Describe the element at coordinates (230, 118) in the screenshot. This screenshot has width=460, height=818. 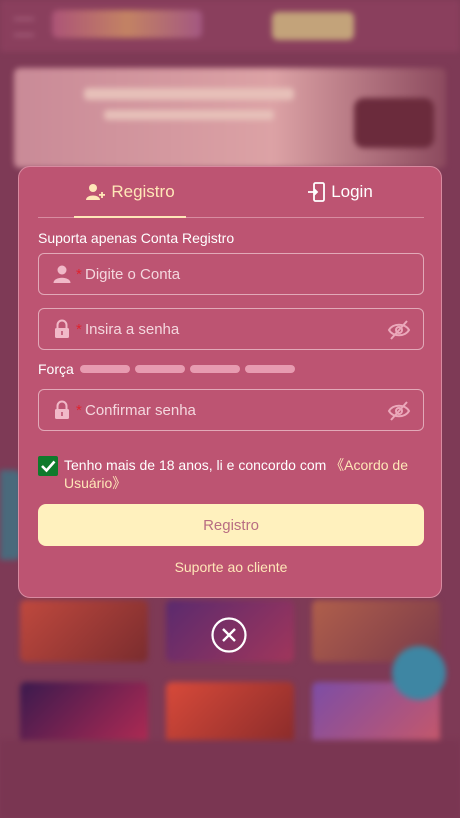
I see `bg-banner` at that location.